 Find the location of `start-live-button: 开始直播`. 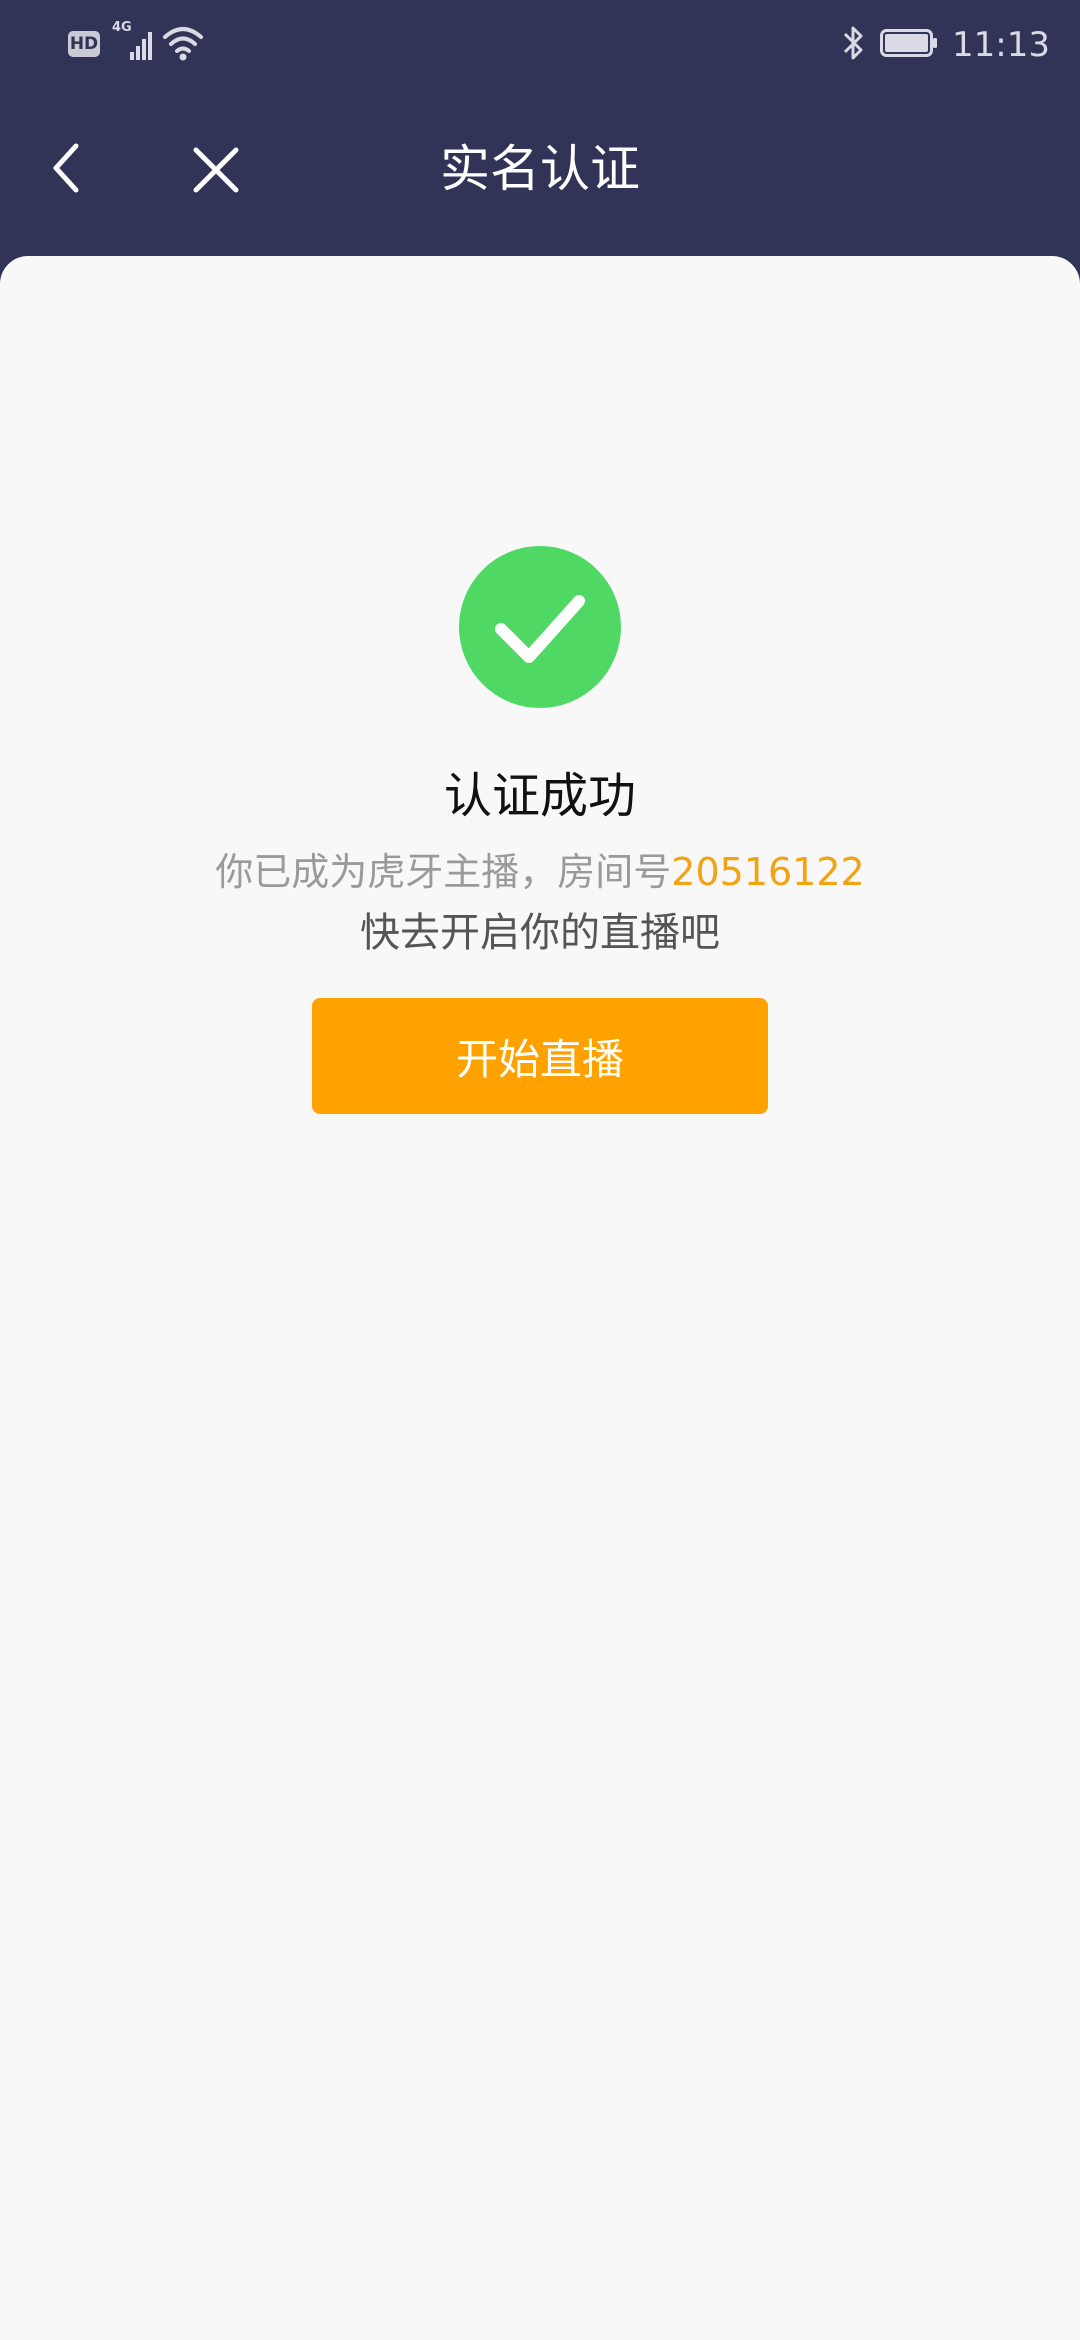

start-live-button: 开始直播 is located at coordinates (540, 1056).